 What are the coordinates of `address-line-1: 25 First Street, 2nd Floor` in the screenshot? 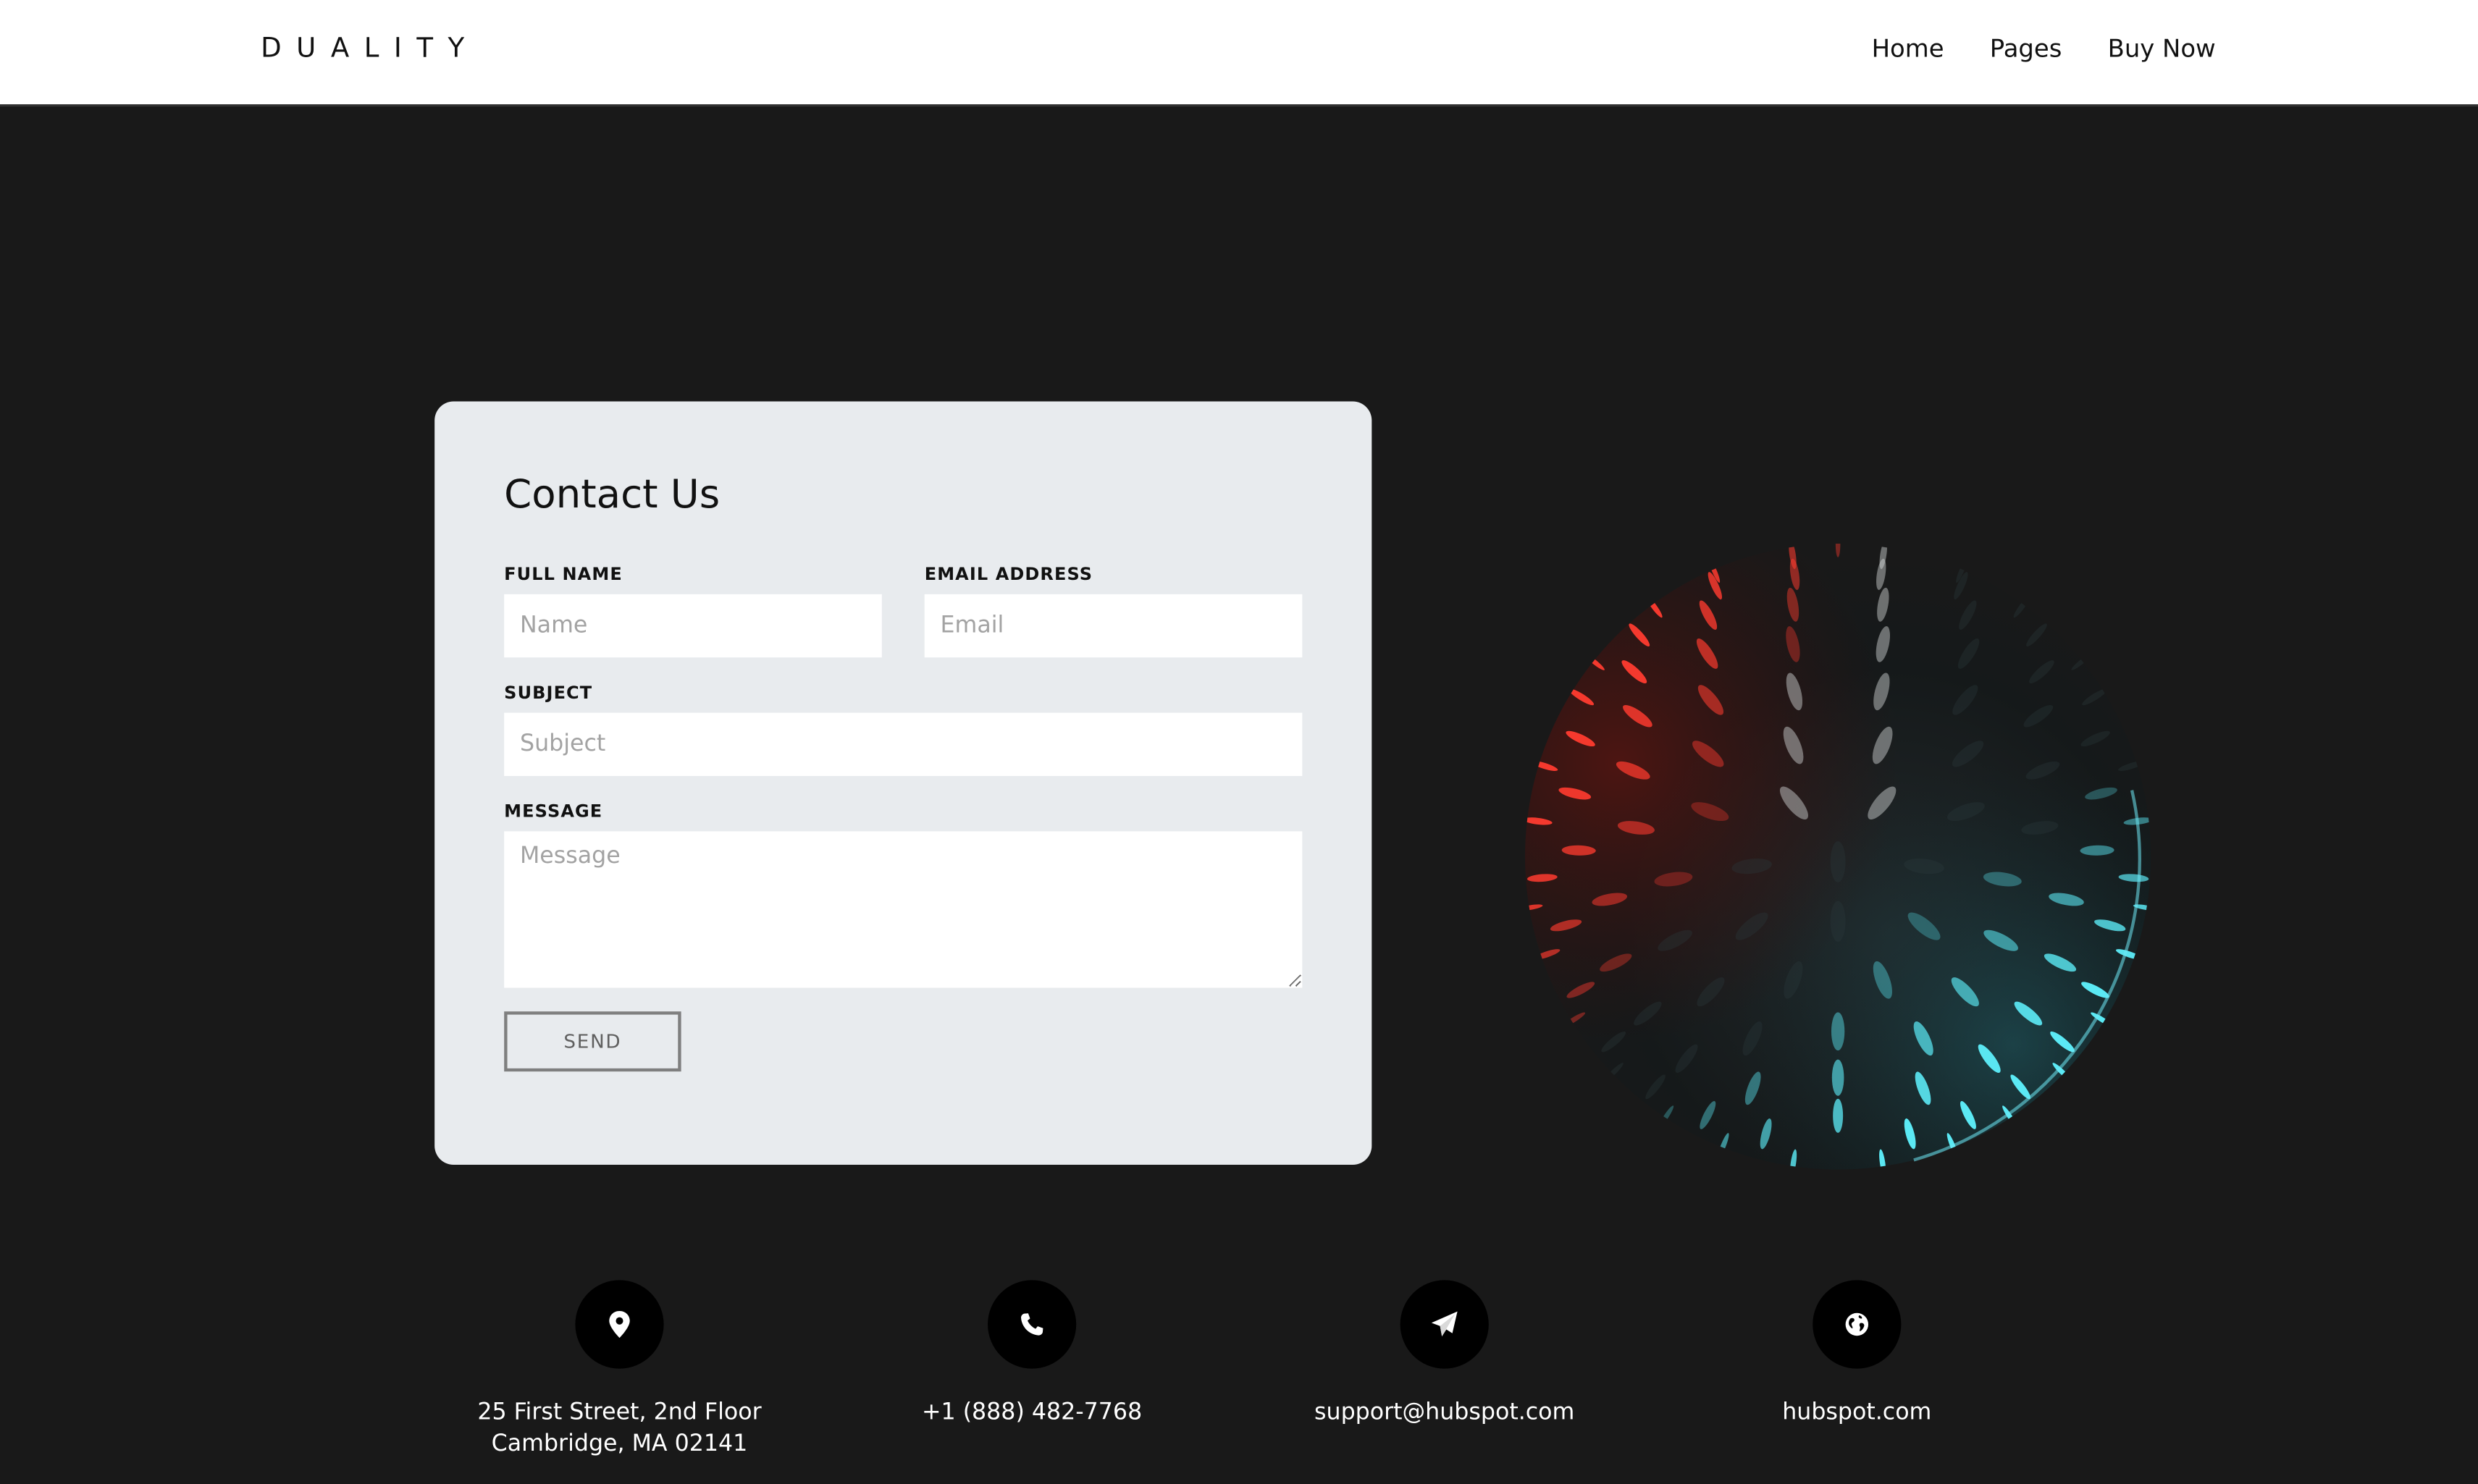 It's located at (619, 1413).